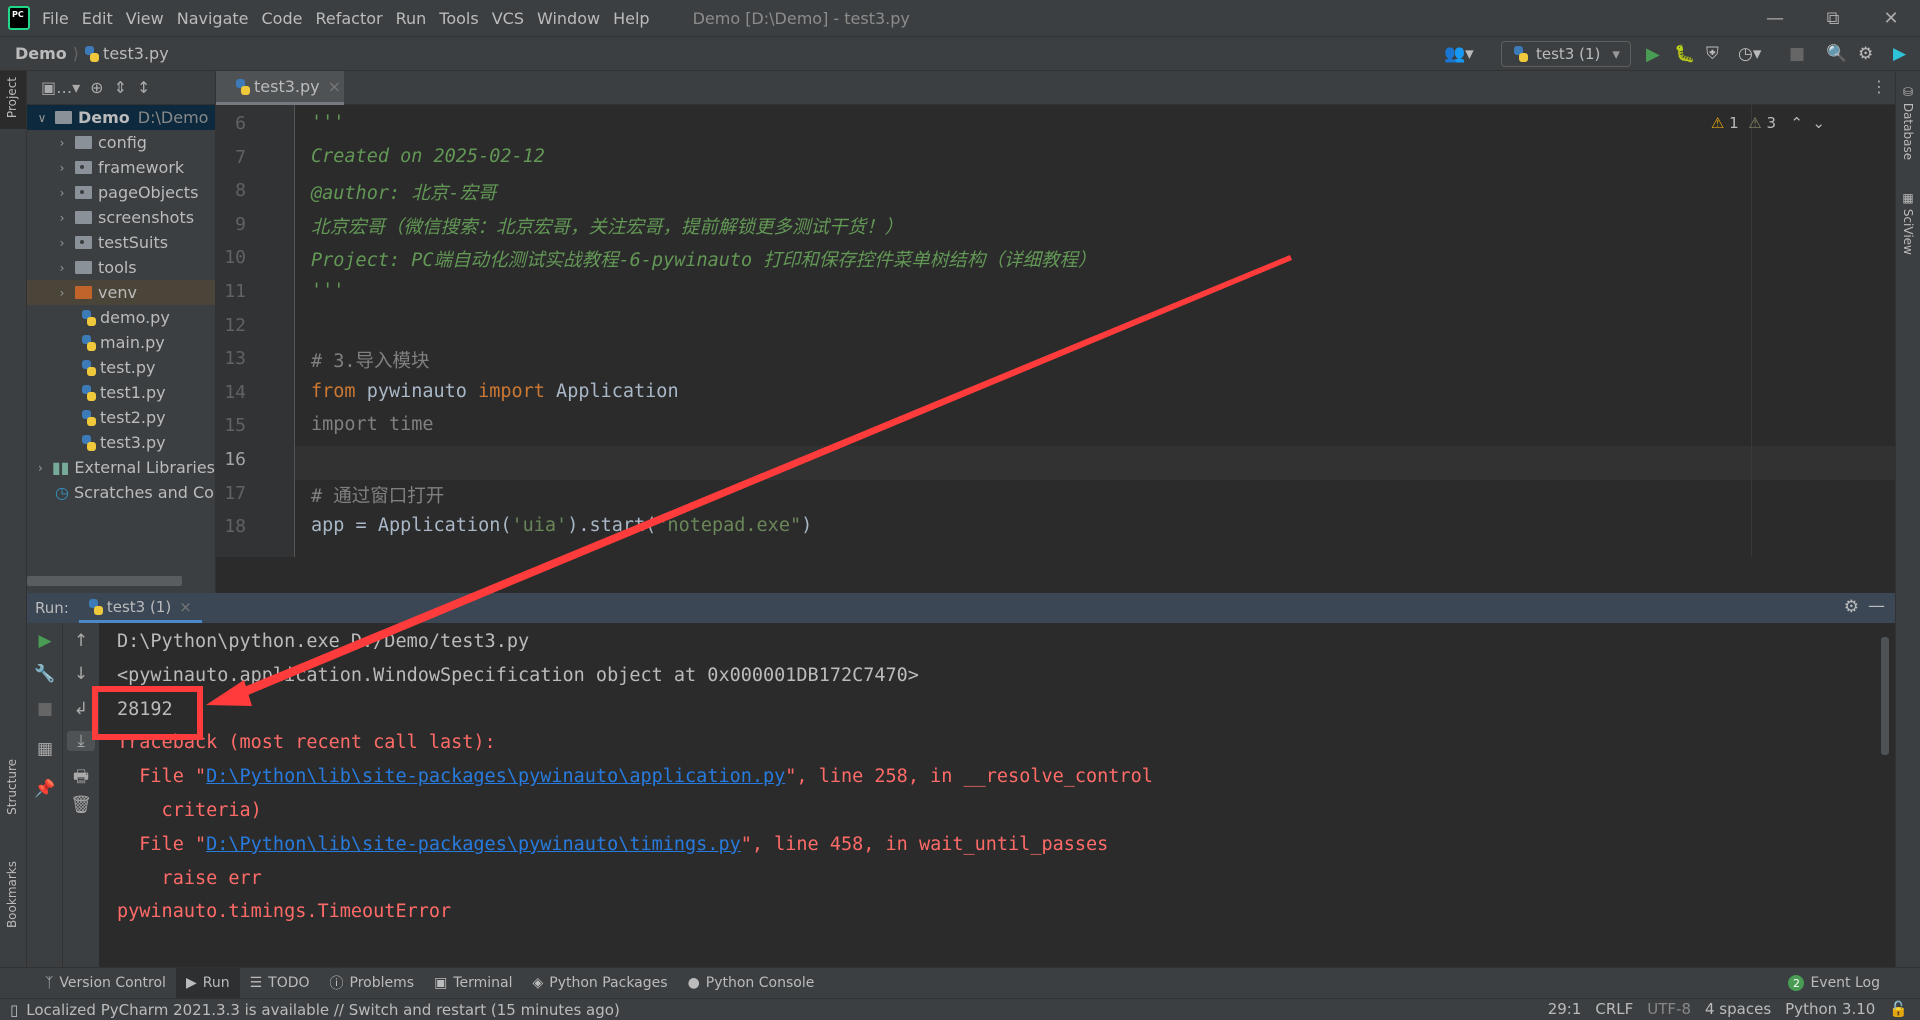 Image resolution: width=1920 pixels, height=1020 pixels. What do you see at coordinates (121, 467) in the screenshot?
I see `tree-external-libraries: › ▮▮ External Libraries` at bounding box center [121, 467].